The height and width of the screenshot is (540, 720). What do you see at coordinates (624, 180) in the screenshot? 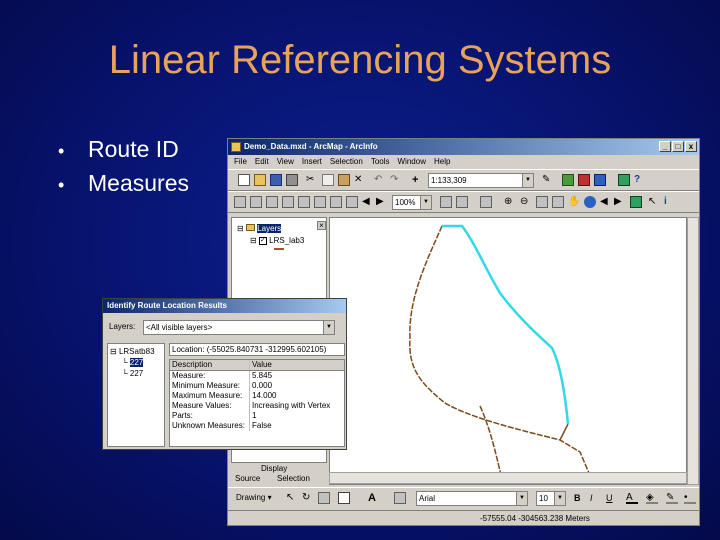
I see `model-icon` at bounding box center [624, 180].